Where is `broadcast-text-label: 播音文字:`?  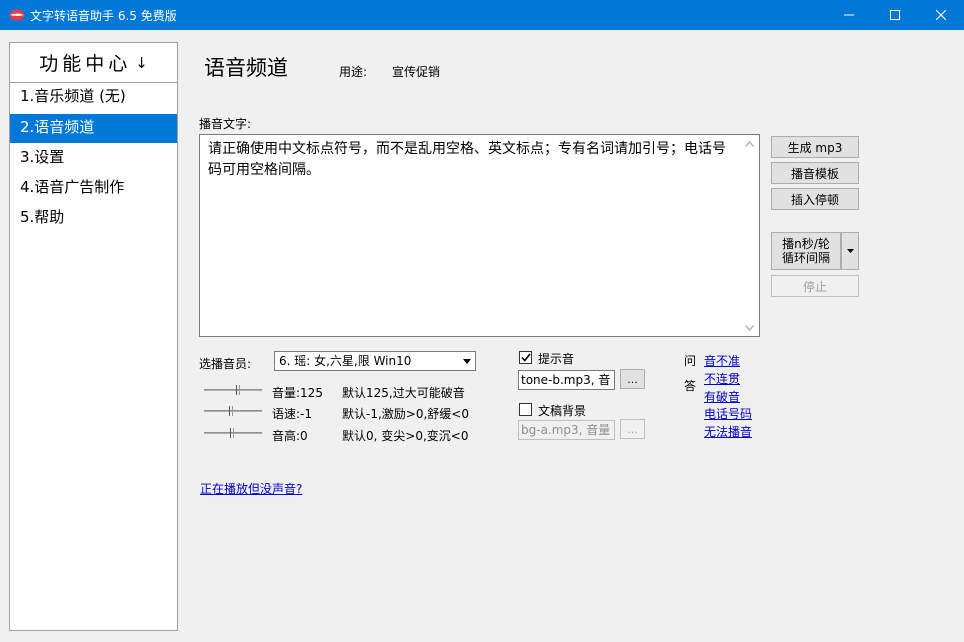
broadcast-text-label: 播音文字: is located at coordinates (225, 124).